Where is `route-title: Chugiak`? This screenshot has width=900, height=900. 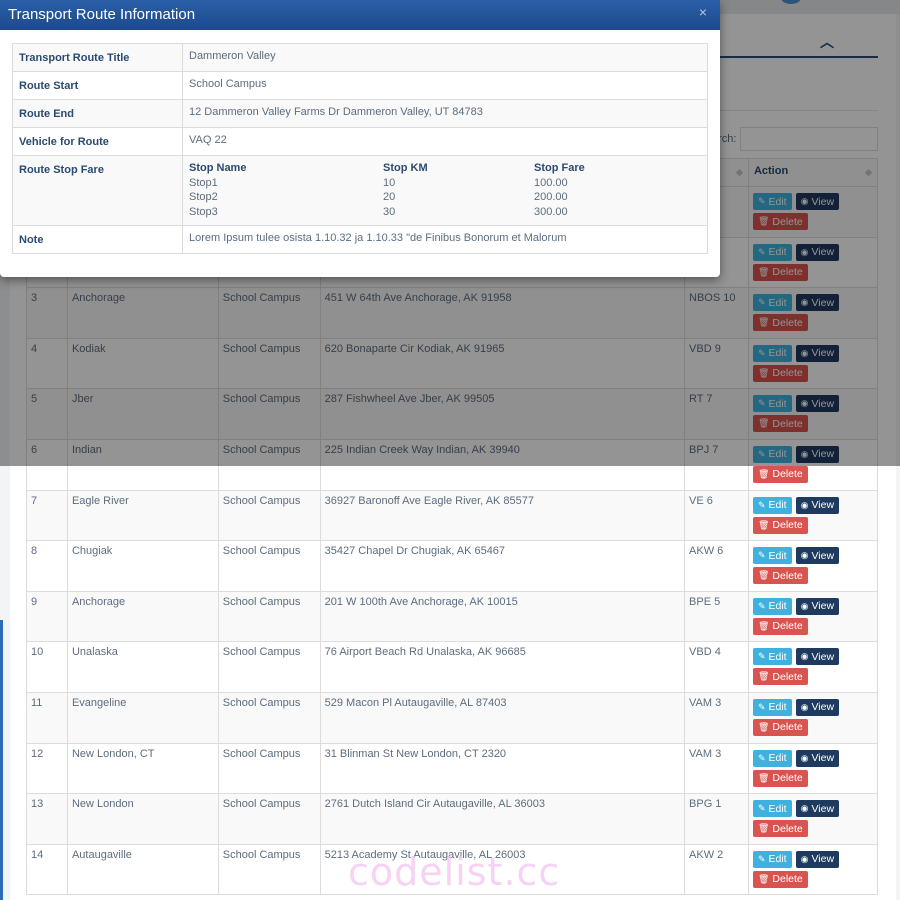 route-title: Chugiak is located at coordinates (142, 566).